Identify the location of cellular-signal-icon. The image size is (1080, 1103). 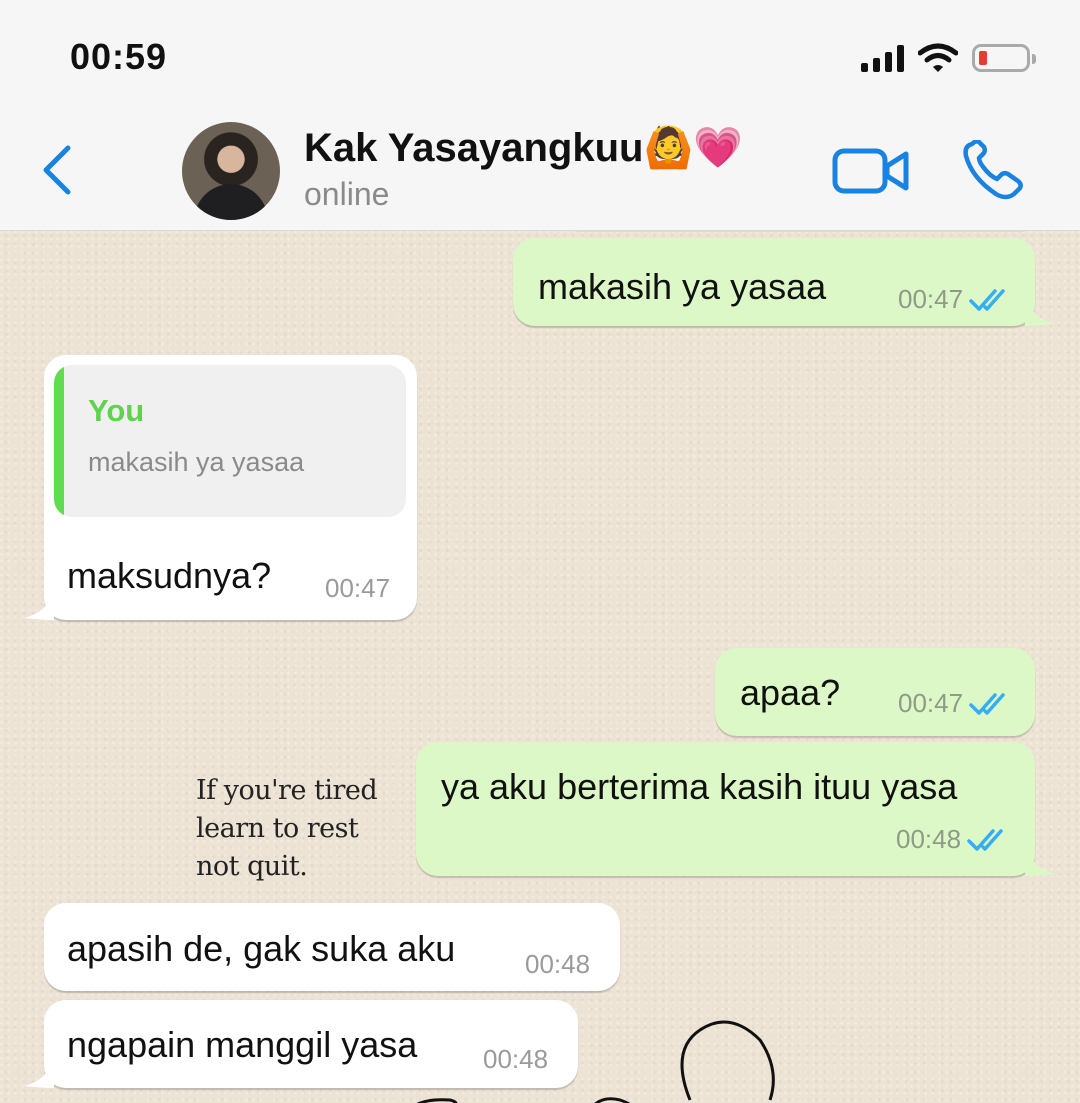
(882, 58).